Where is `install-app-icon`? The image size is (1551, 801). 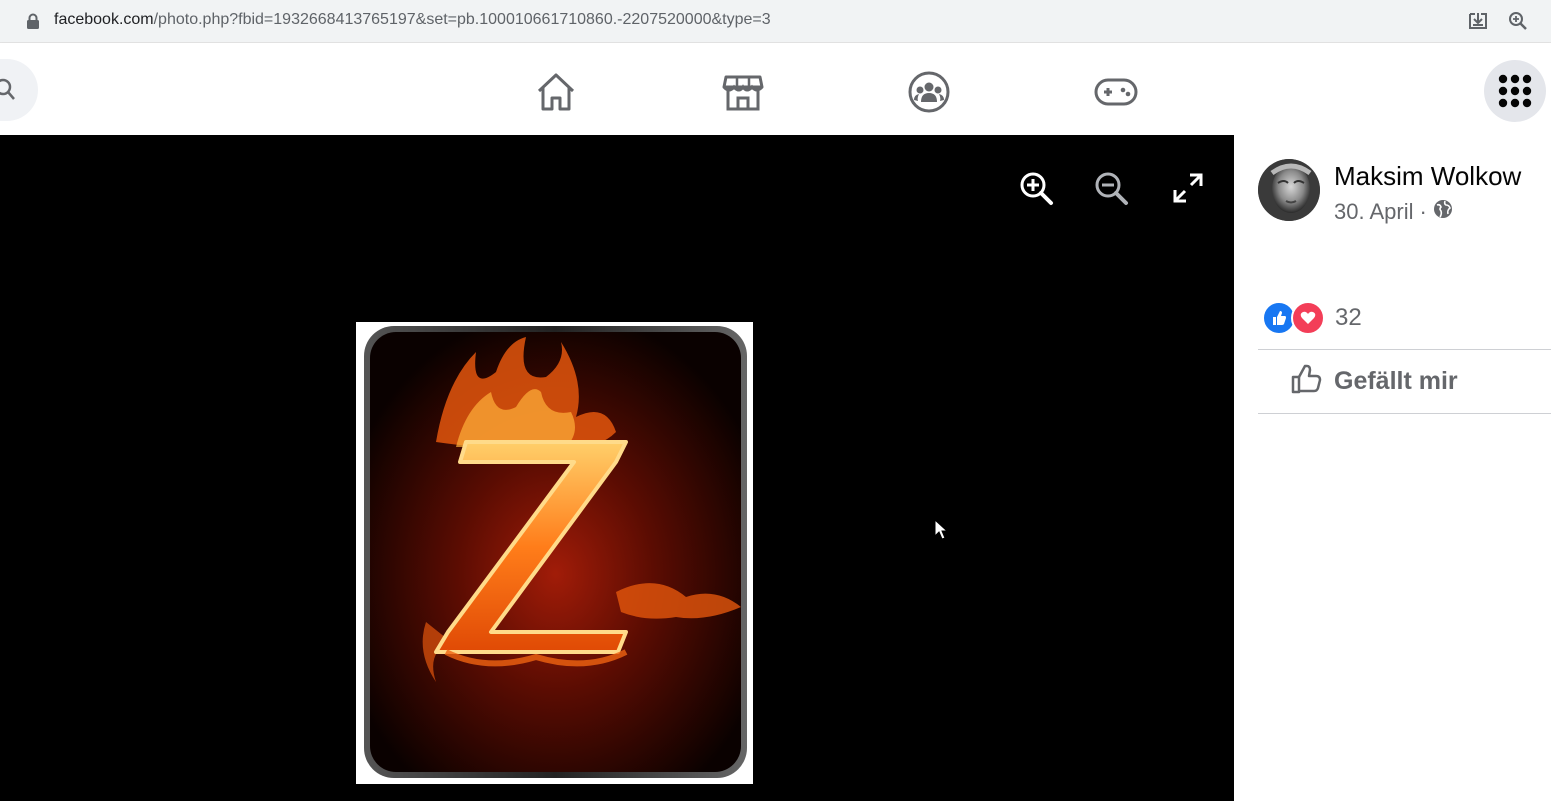
install-app-icon is located at coordinates (1478, 23).